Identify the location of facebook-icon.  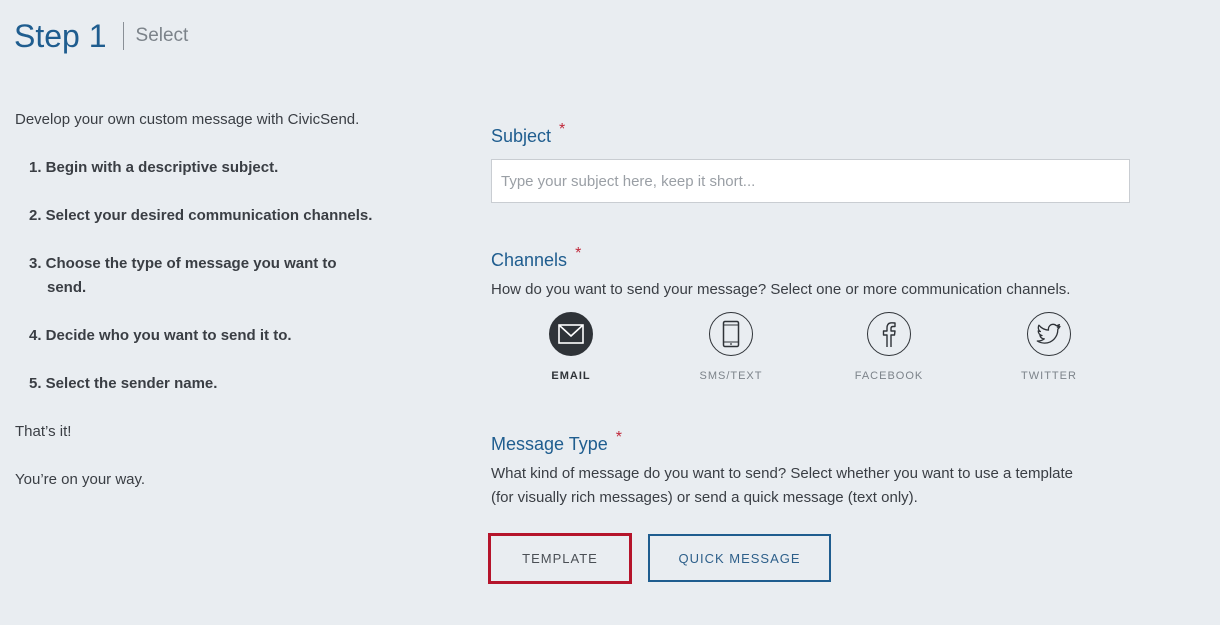
(889, 334).